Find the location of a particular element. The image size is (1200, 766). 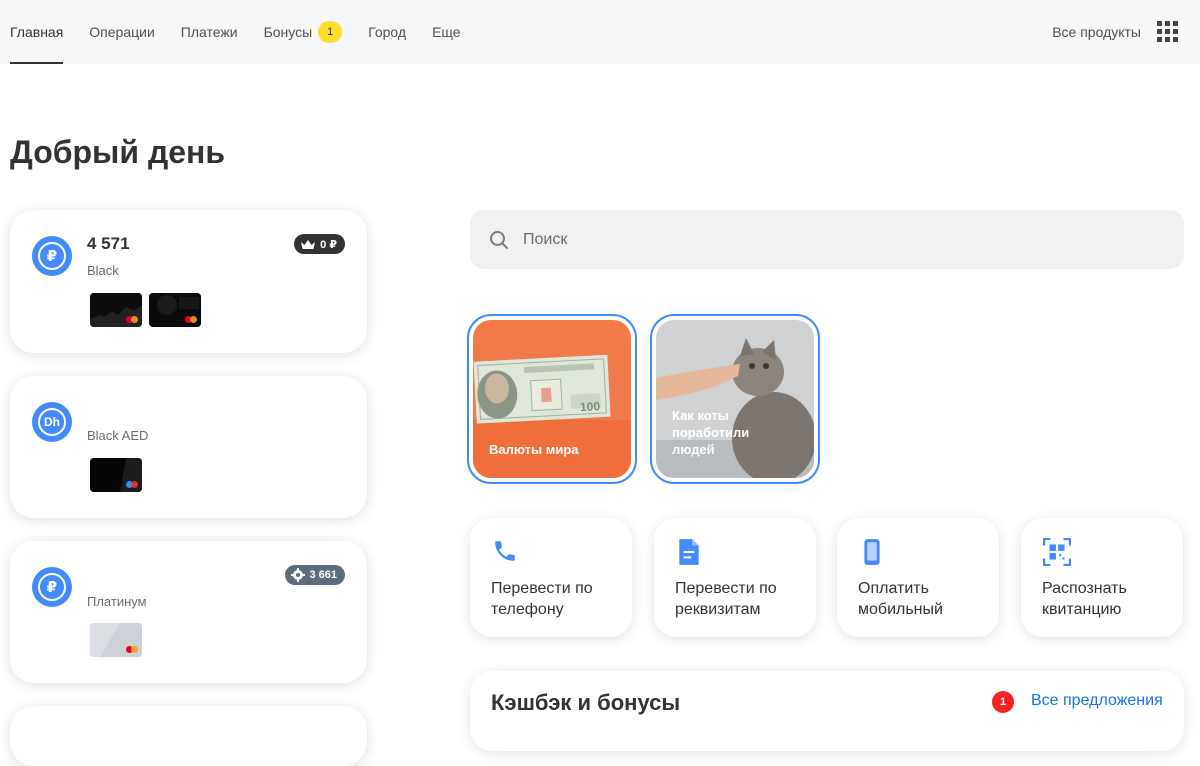

story-image: Как коты поработили людей is located at coordinates (735, 399).